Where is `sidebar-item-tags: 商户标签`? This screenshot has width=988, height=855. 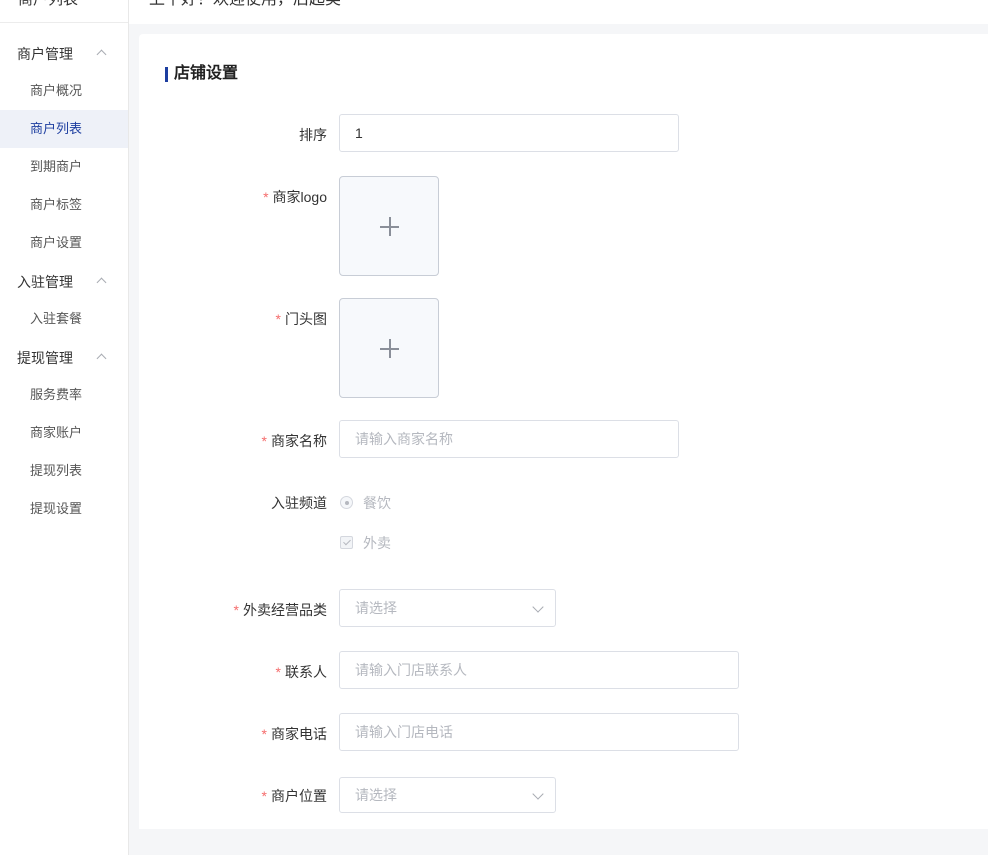
sidebar-item-tags: 商户标签 is located at coordinates (64, 205).